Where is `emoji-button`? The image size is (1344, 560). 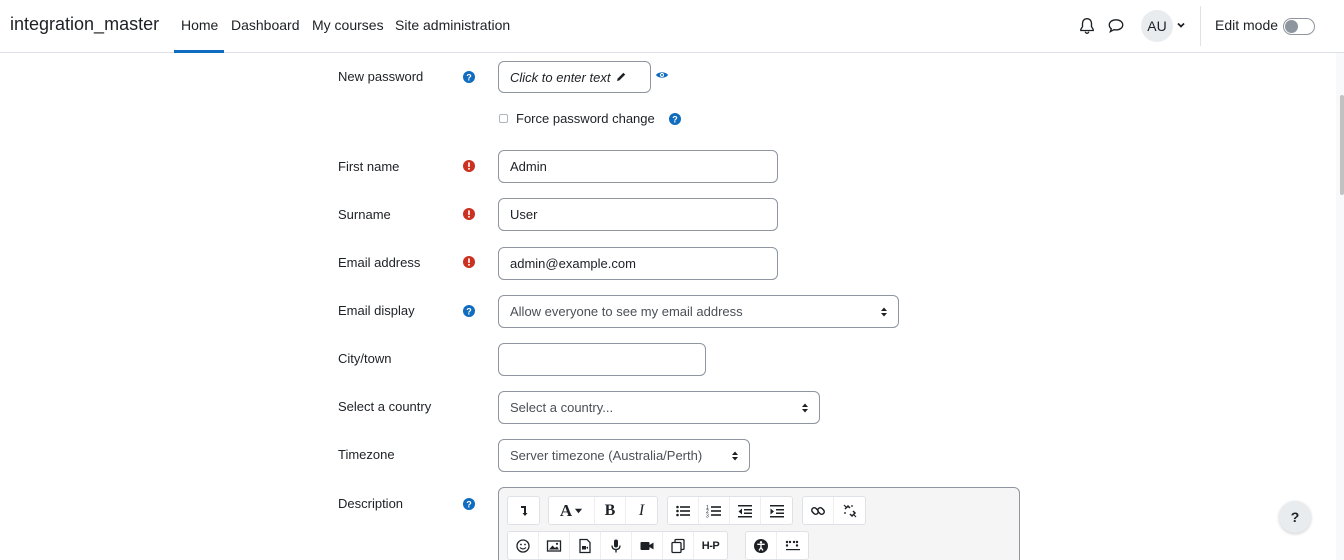 emoji-button is located at coordinates (523, 545).